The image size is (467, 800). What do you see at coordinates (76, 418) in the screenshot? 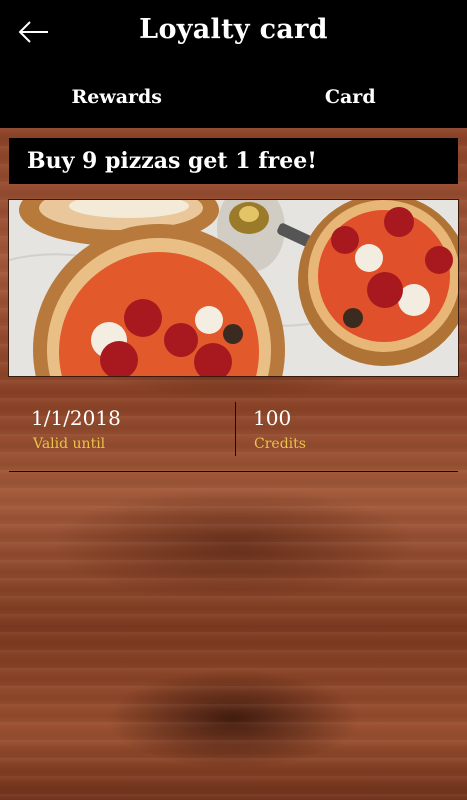
I see `valid-until-value: 1/1/2018` at bounding box center [76, 418].